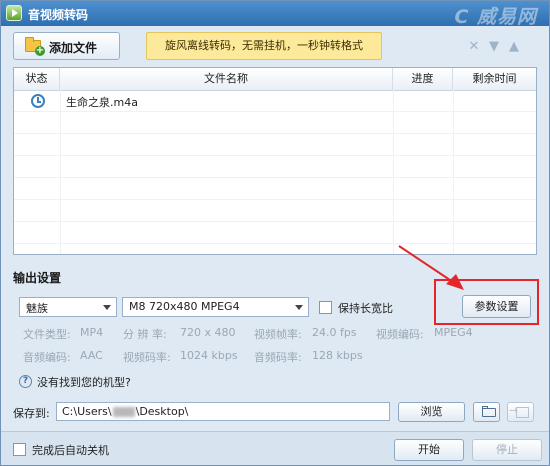  Describe the element at coordinates (514, 47) in the screenshot. I see `move-up-icon: ▲` at that location.